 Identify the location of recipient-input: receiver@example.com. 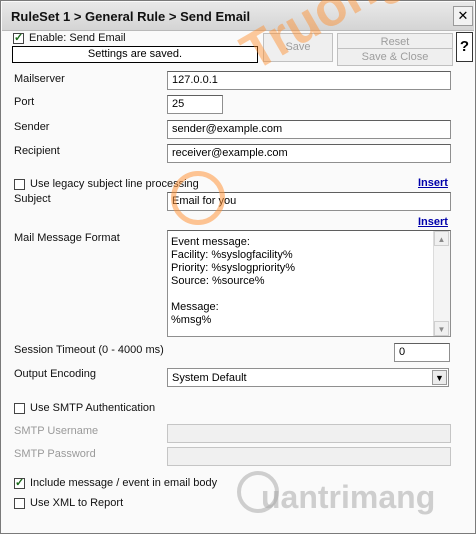
(309, 153).